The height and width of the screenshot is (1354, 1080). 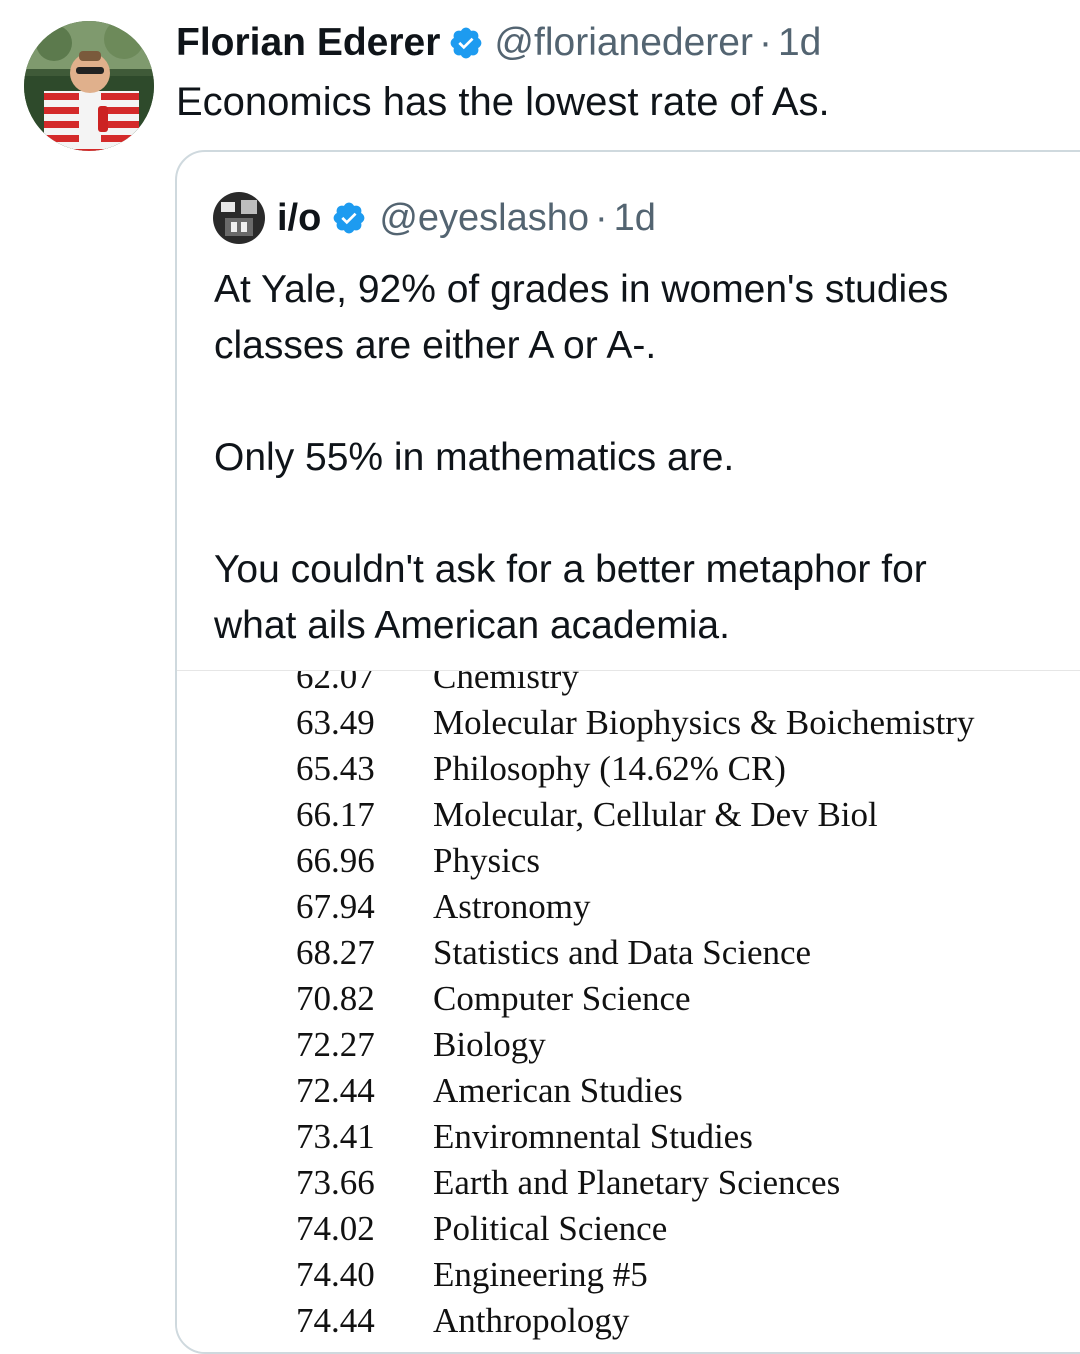 I want to click on department-name: Anthropology, so click(x=531, y=1320).